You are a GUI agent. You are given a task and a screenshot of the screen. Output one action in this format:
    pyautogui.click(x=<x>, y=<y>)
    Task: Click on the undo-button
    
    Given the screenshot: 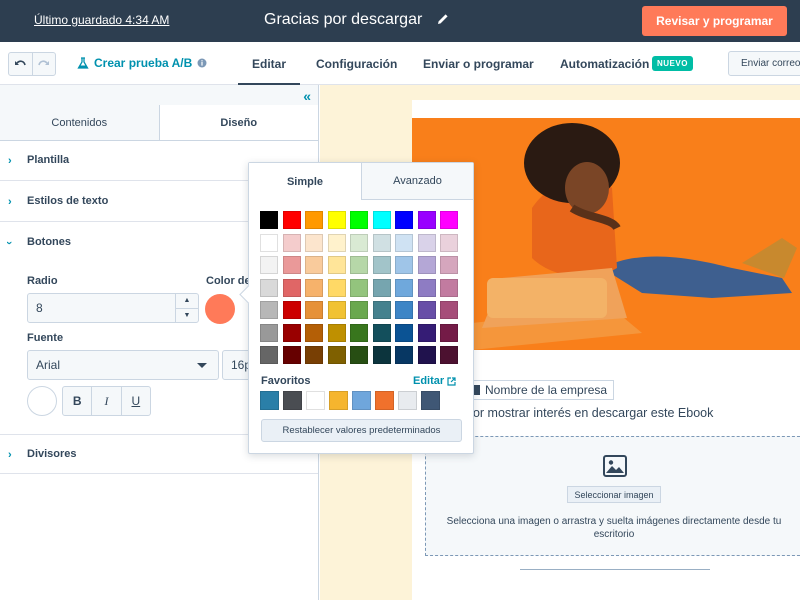 What is the action you would take?
    pyautogui.click(x=20, y=64)
    